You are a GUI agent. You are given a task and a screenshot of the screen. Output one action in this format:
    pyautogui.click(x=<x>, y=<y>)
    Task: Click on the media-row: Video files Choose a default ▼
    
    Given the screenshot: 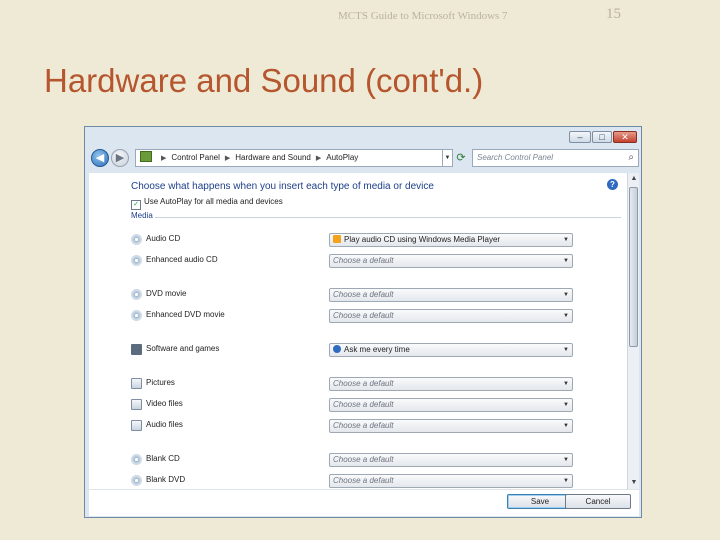 What is the action you would take?
    pyautogui.click(x=352, y=405)
    